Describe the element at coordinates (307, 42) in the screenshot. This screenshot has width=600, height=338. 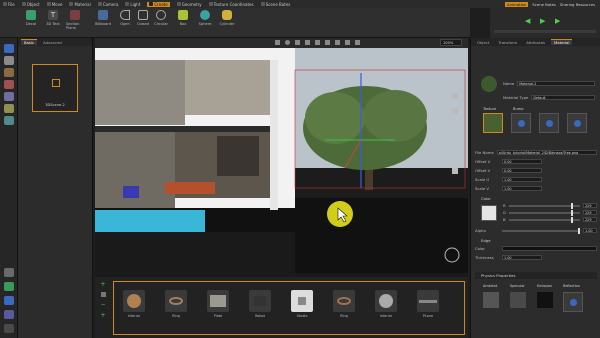
I see `select-icon` at that location.